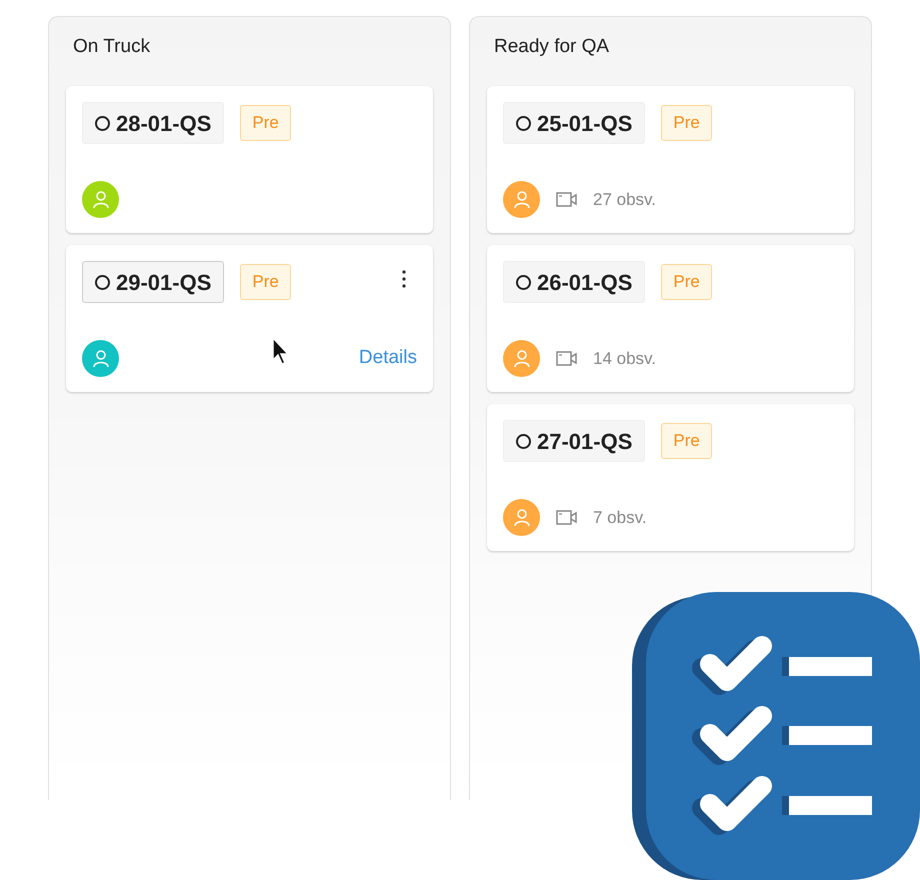 The height and width of the screenshot is (880, 920). What do you see at coordinates (551, 47) in the screenshot?
I see `column-title: Ready for QA` at bounding box center [551, 47].